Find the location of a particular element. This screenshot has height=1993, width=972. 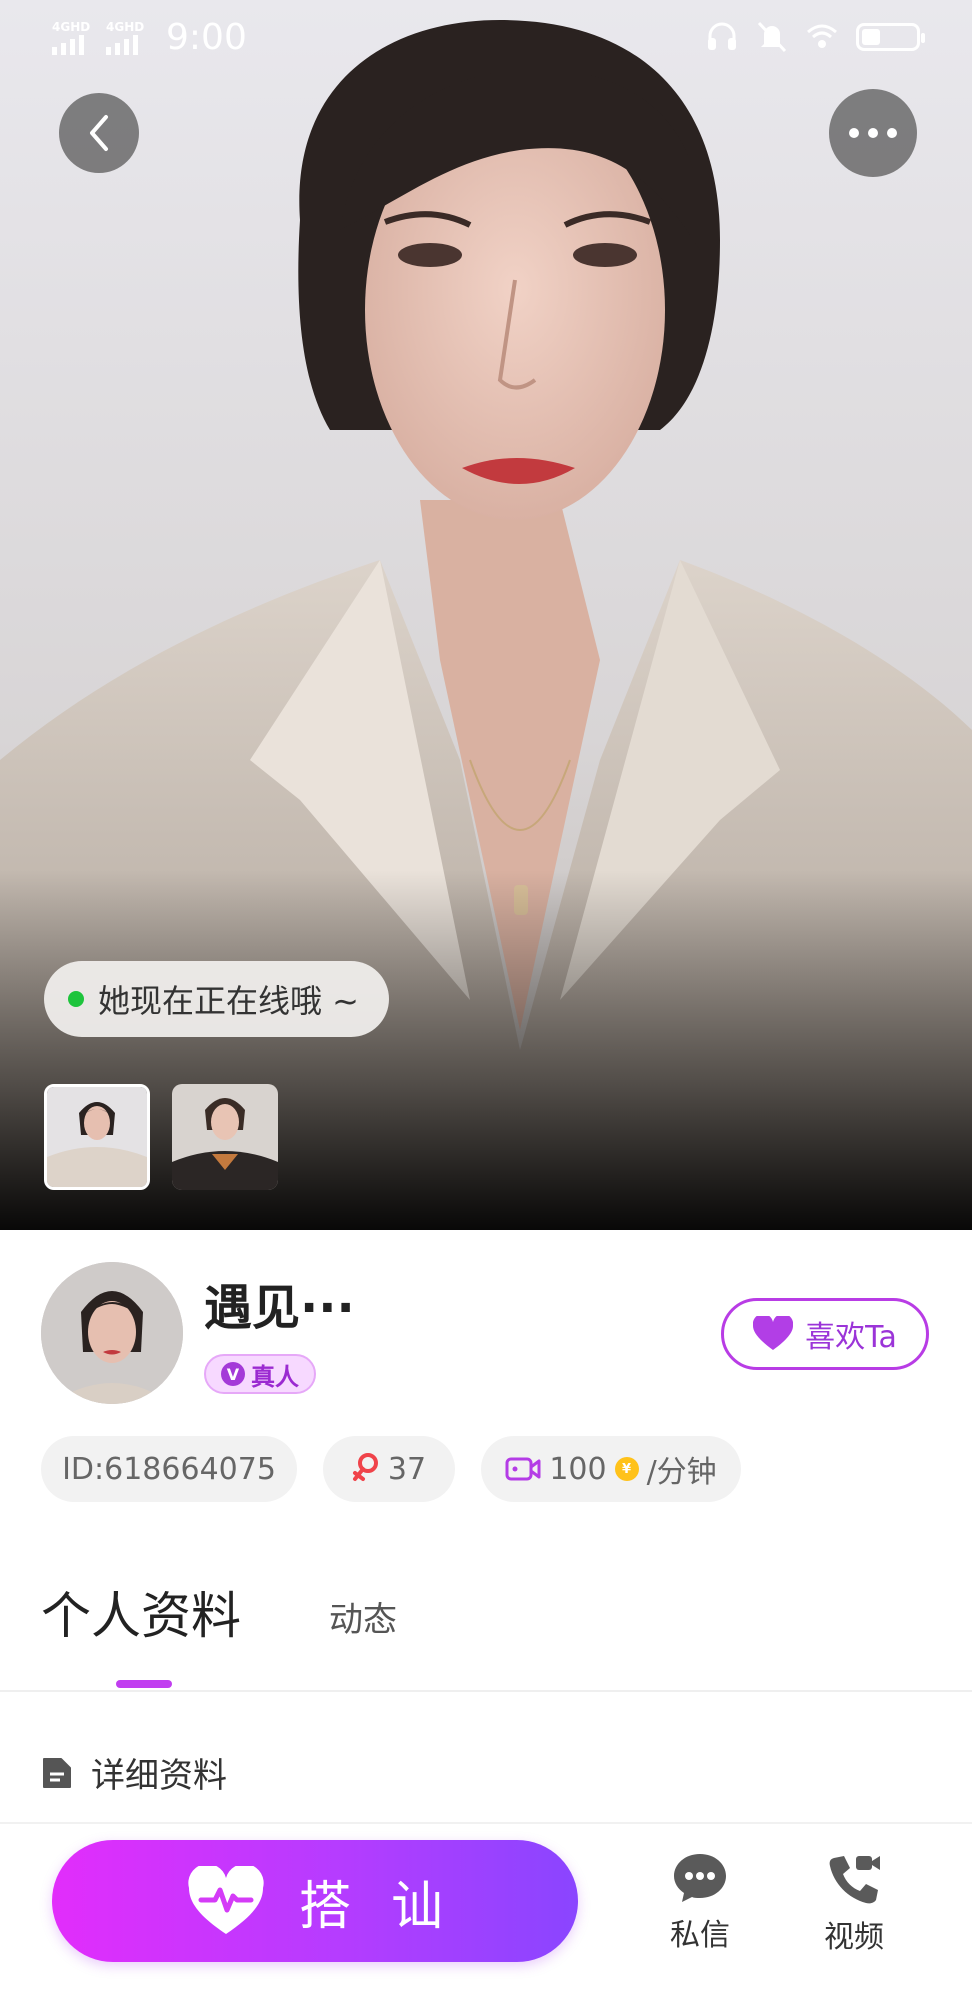

more-dots-icon is located at coordinates (873, 133).